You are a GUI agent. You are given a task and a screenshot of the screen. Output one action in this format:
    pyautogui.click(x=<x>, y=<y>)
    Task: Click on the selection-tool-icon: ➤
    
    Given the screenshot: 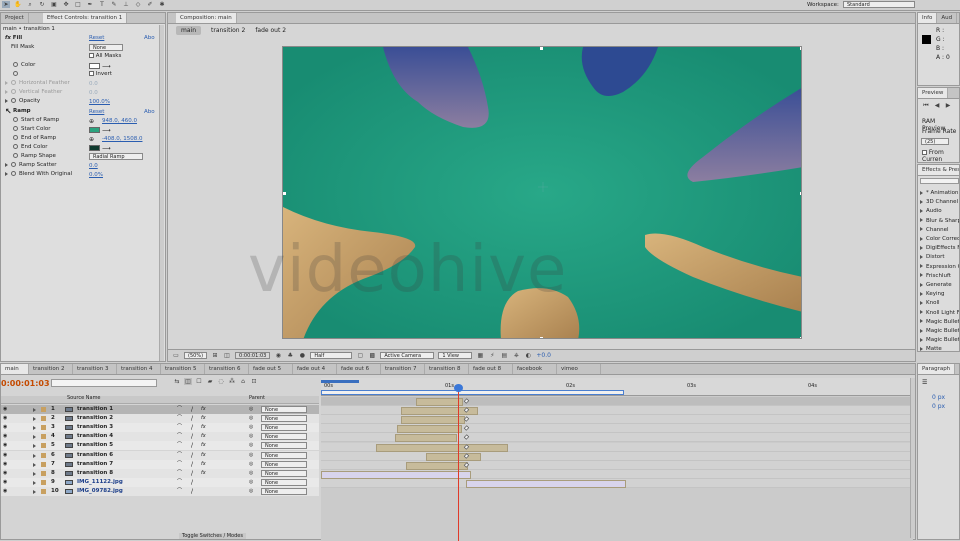 What is the action you would take?
    pyautogui.click(x=6, y=4)
    